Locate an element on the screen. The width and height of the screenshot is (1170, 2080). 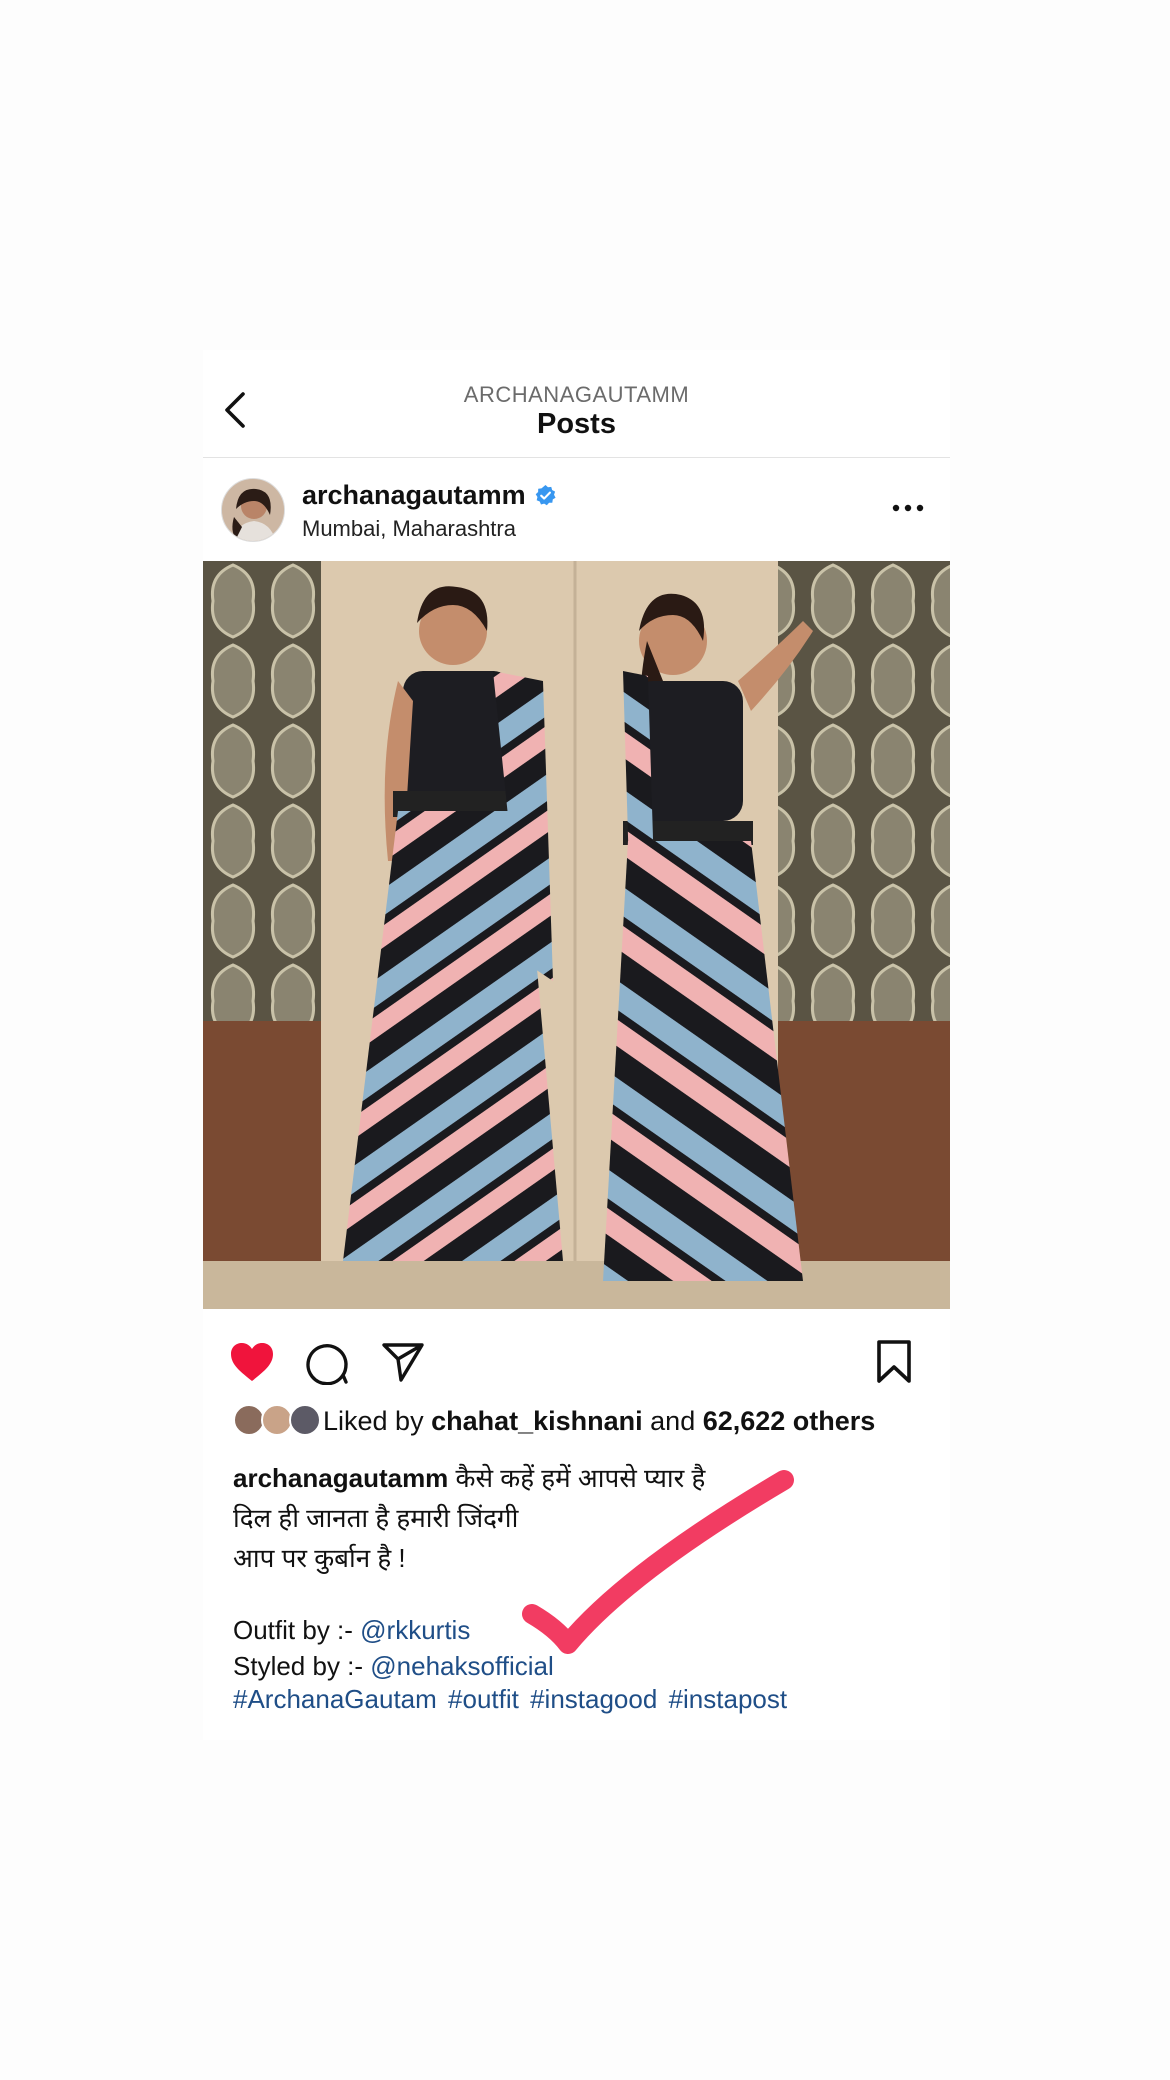
hashtag-link: #outfit is located at coordinates (483, 1699).